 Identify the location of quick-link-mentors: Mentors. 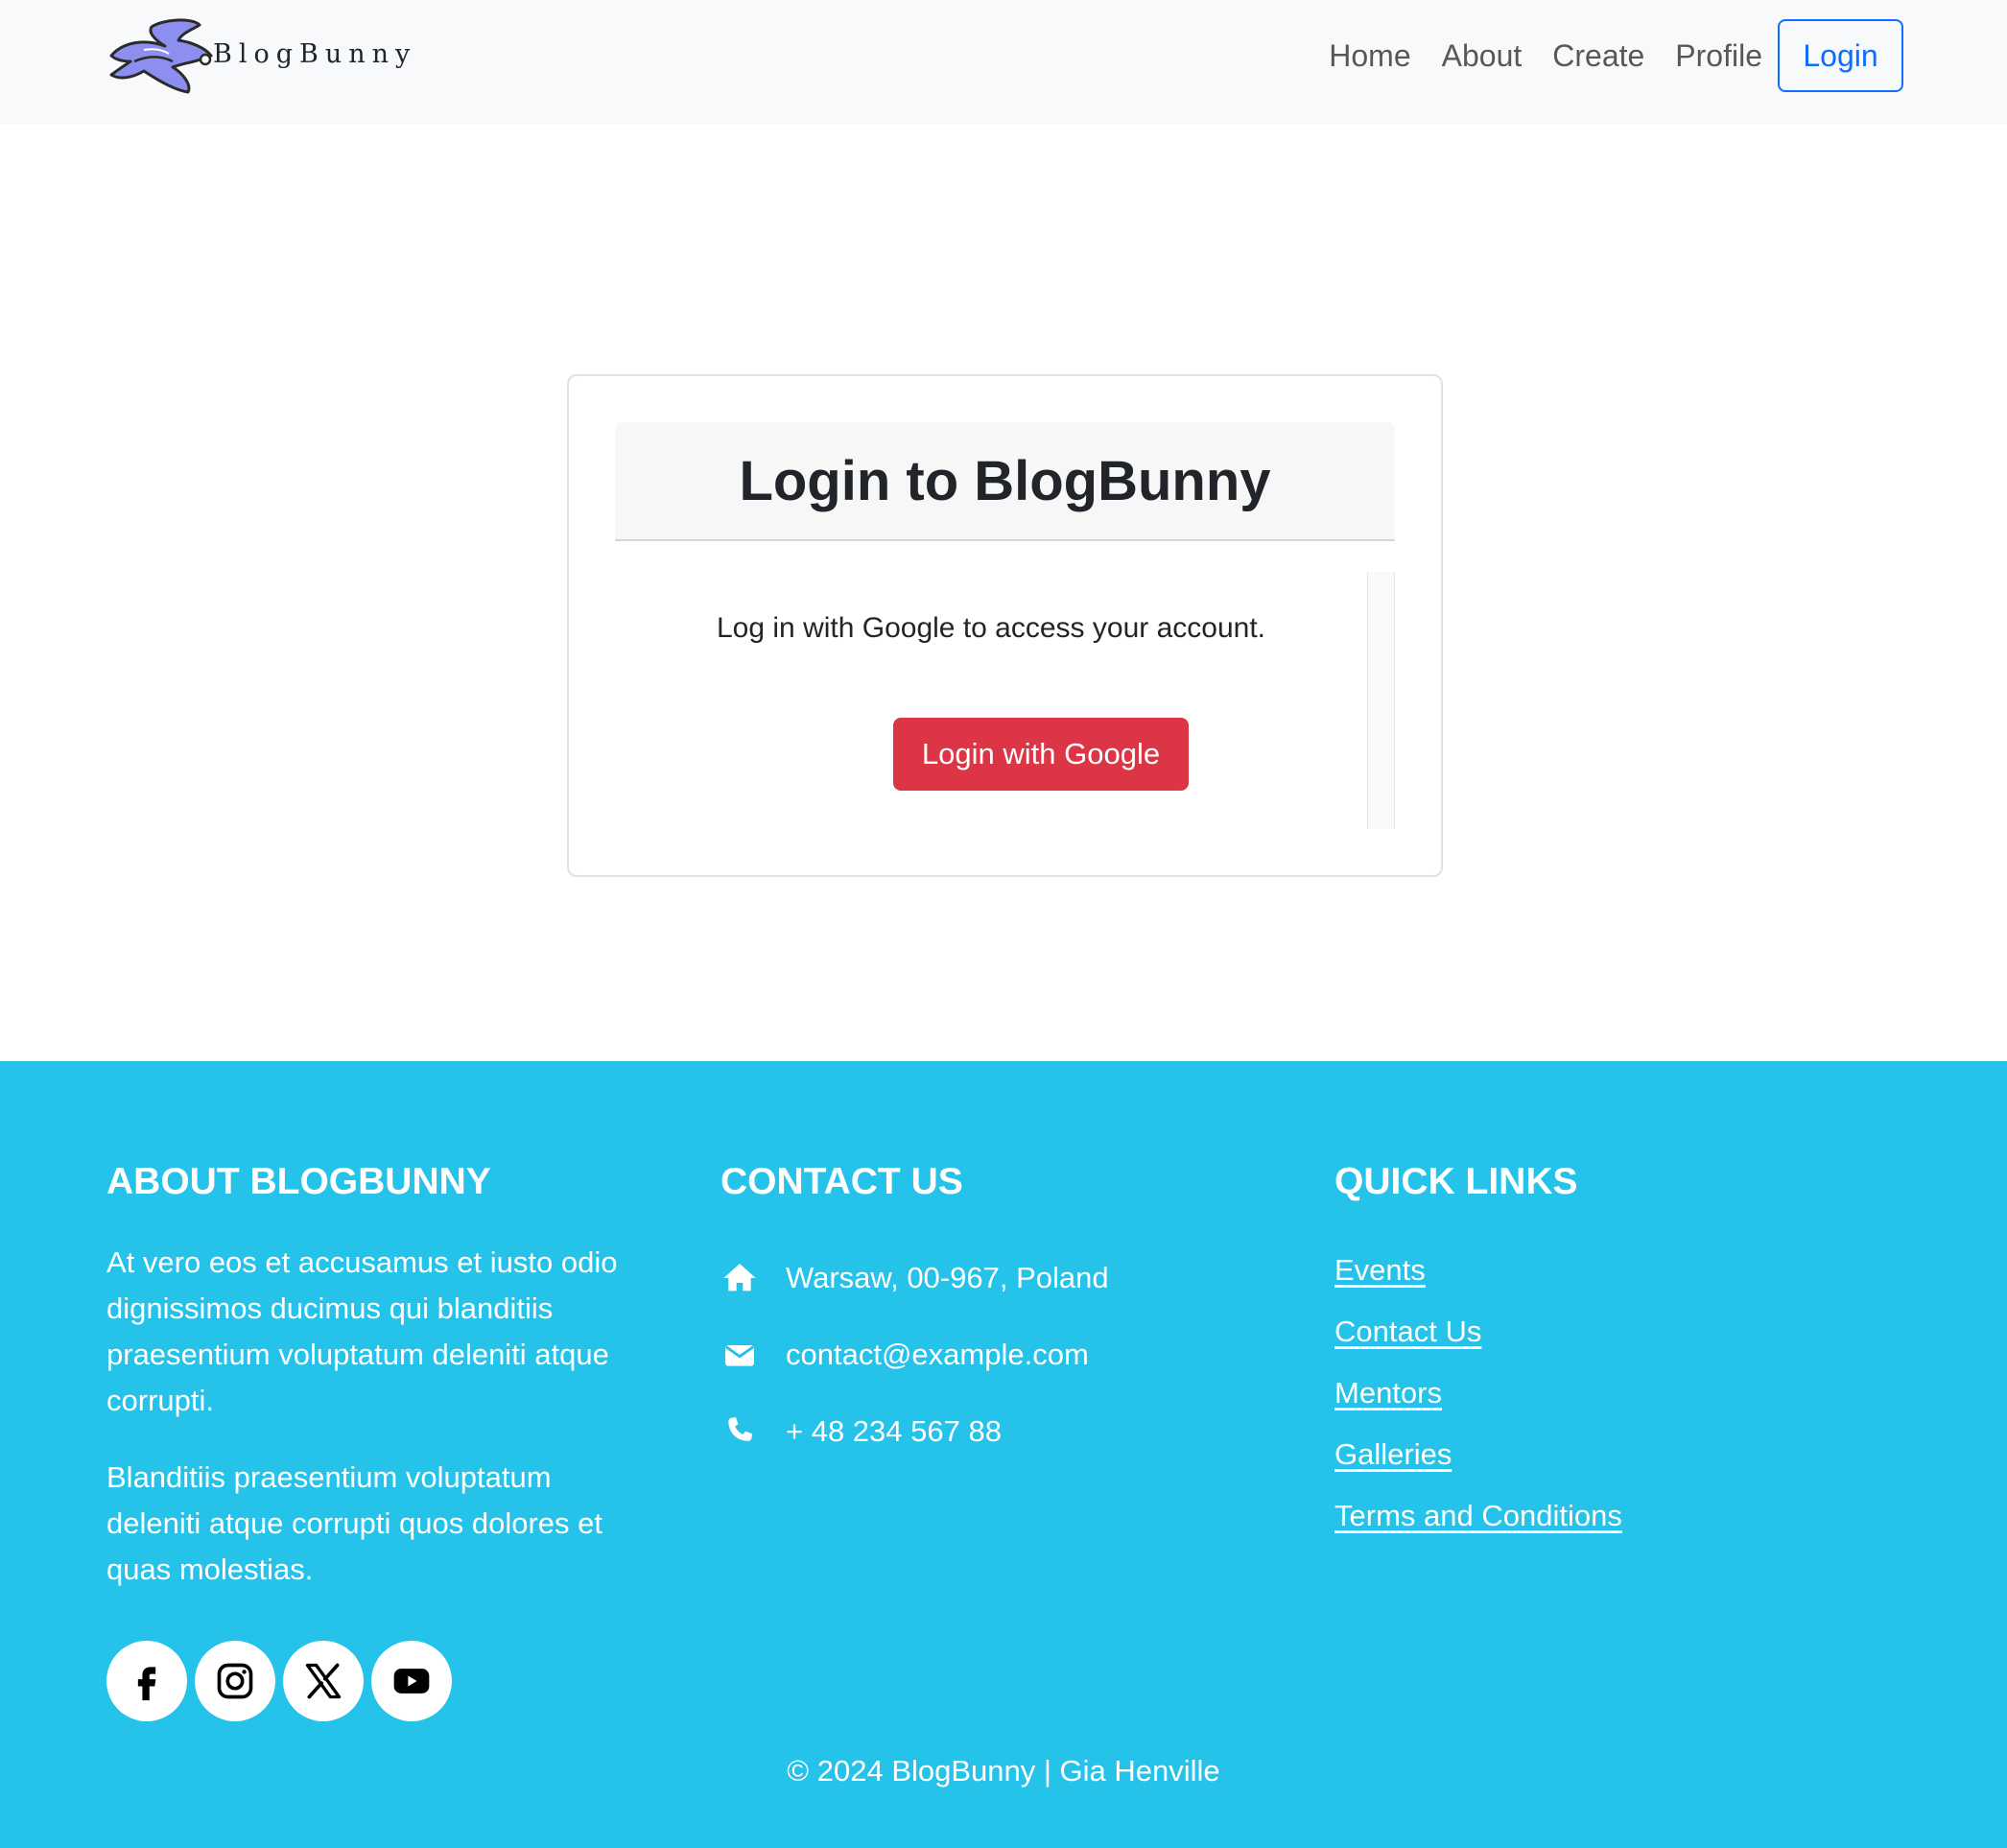
(1622, 1393).